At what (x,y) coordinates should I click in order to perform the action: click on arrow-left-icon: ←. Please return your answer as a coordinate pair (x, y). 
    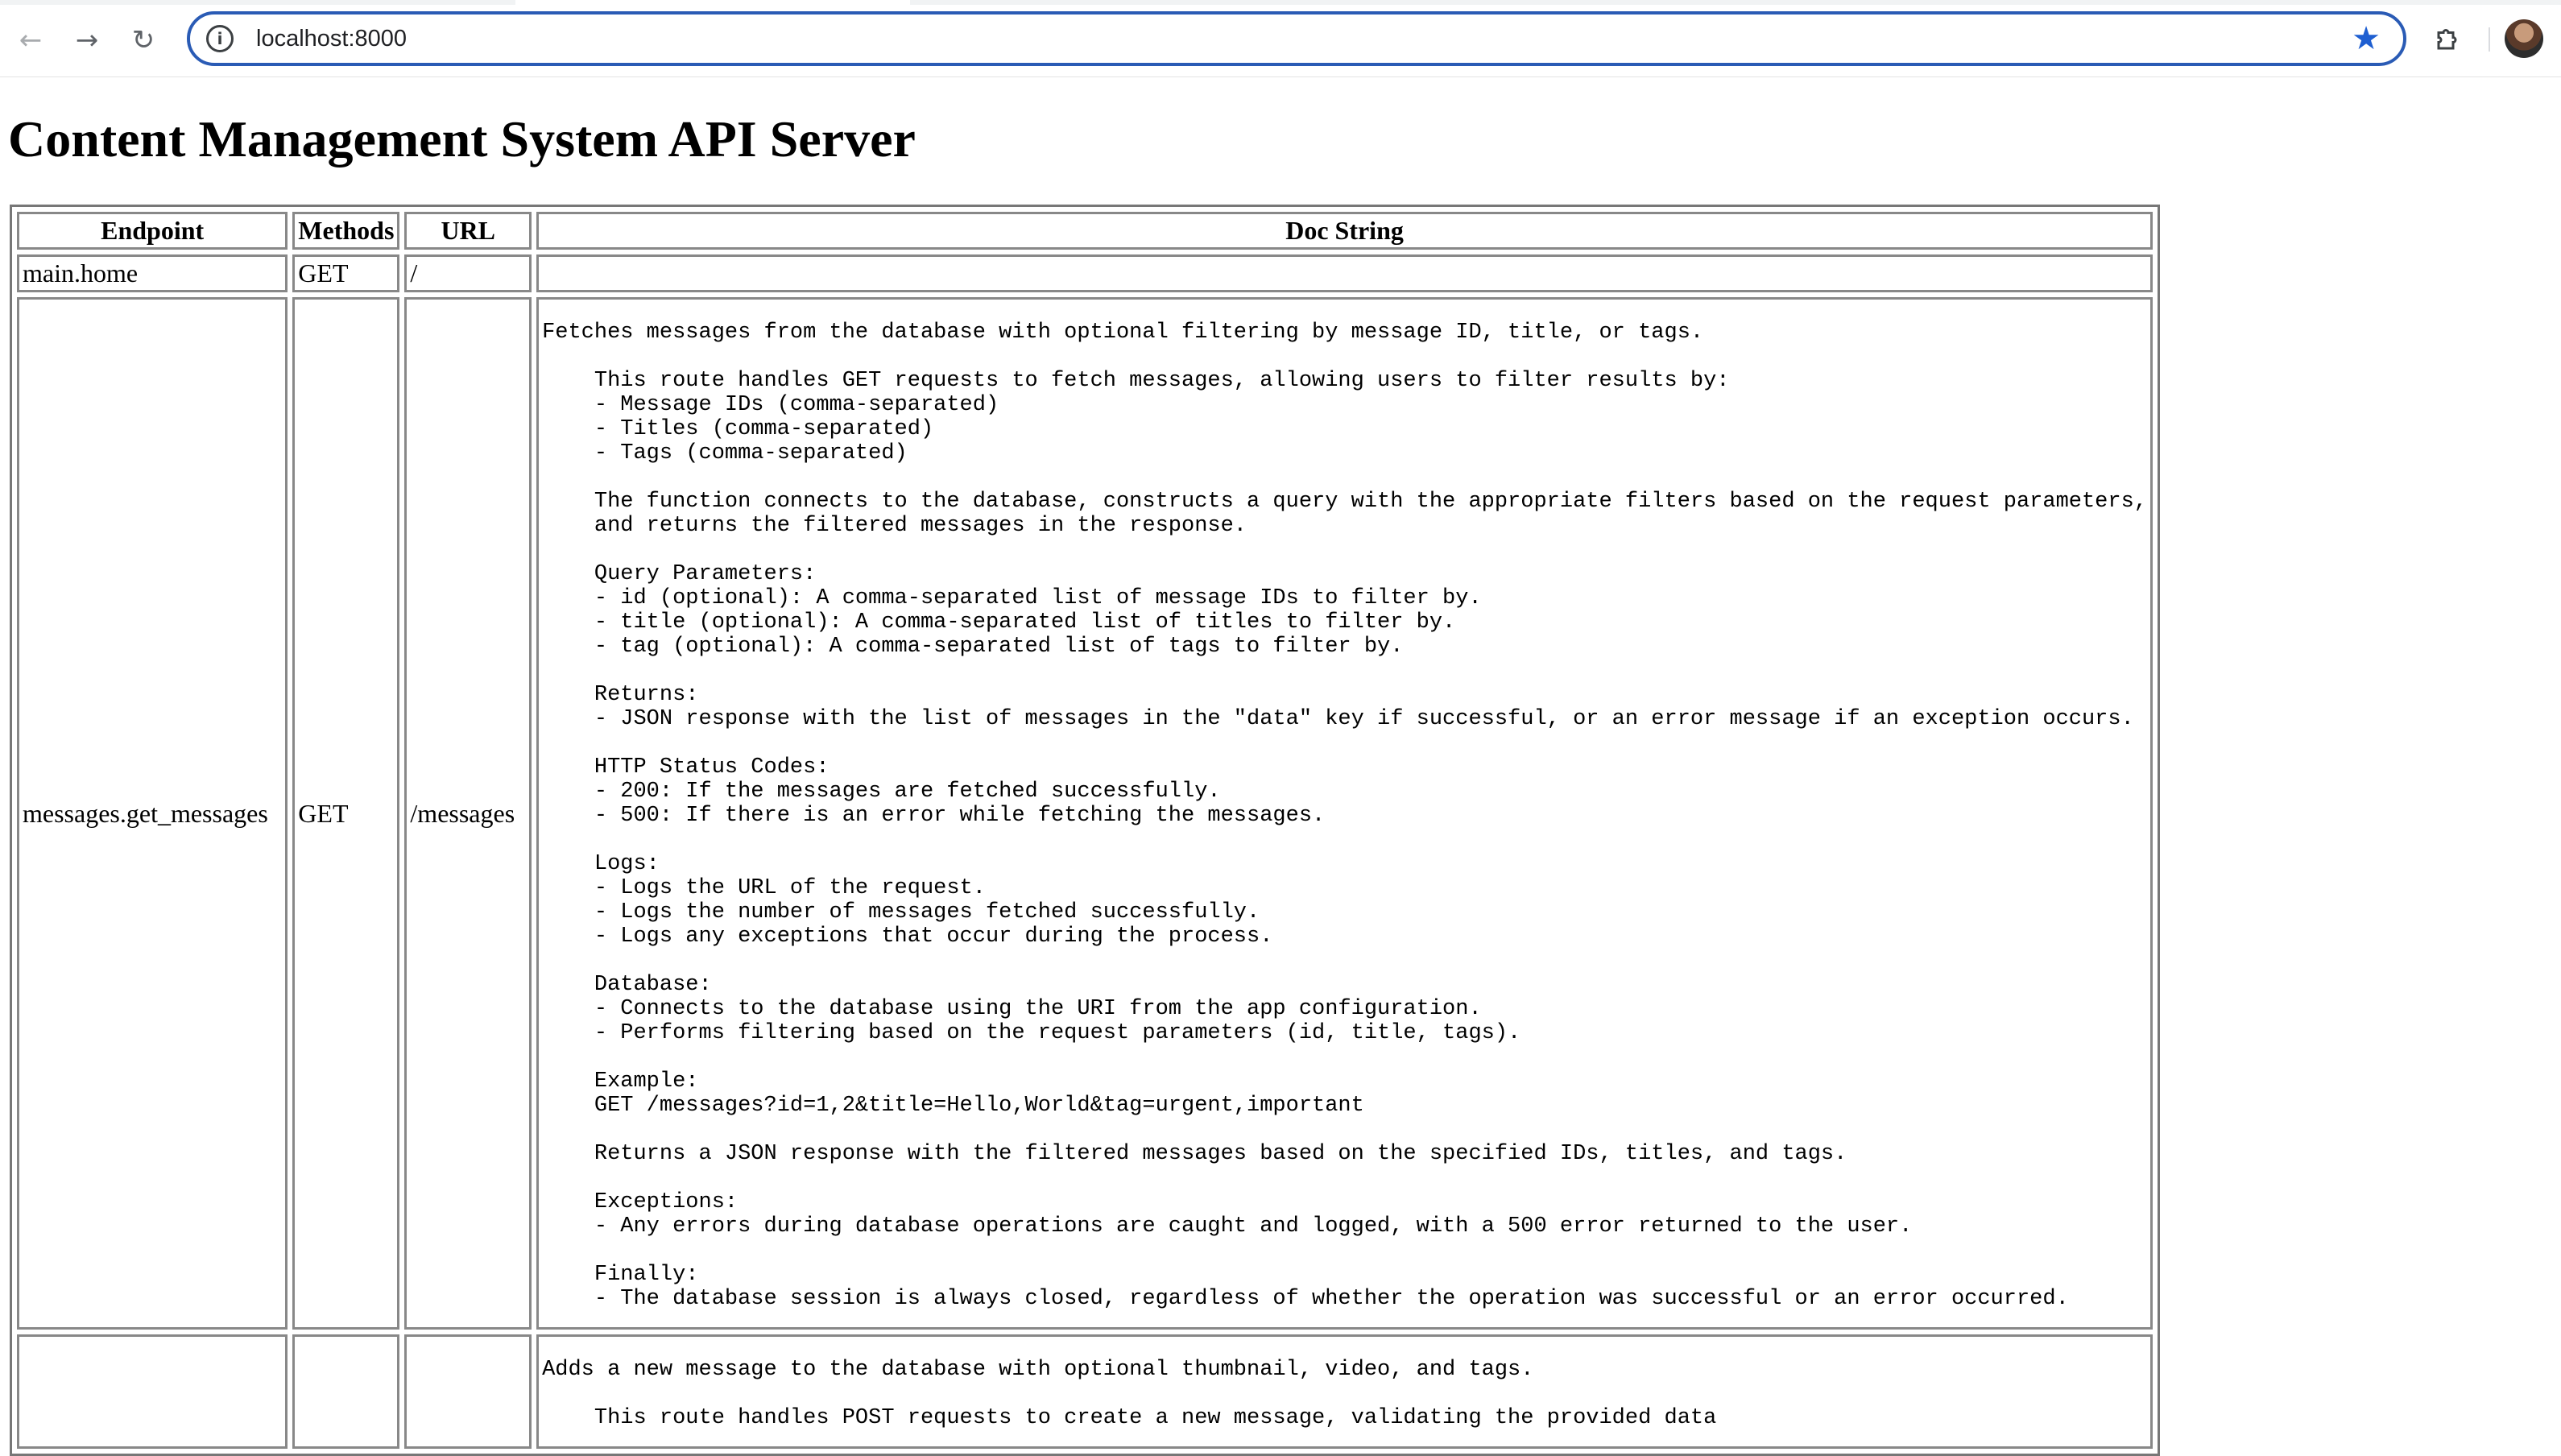
    Looking at the image, I should click on (31, 40).